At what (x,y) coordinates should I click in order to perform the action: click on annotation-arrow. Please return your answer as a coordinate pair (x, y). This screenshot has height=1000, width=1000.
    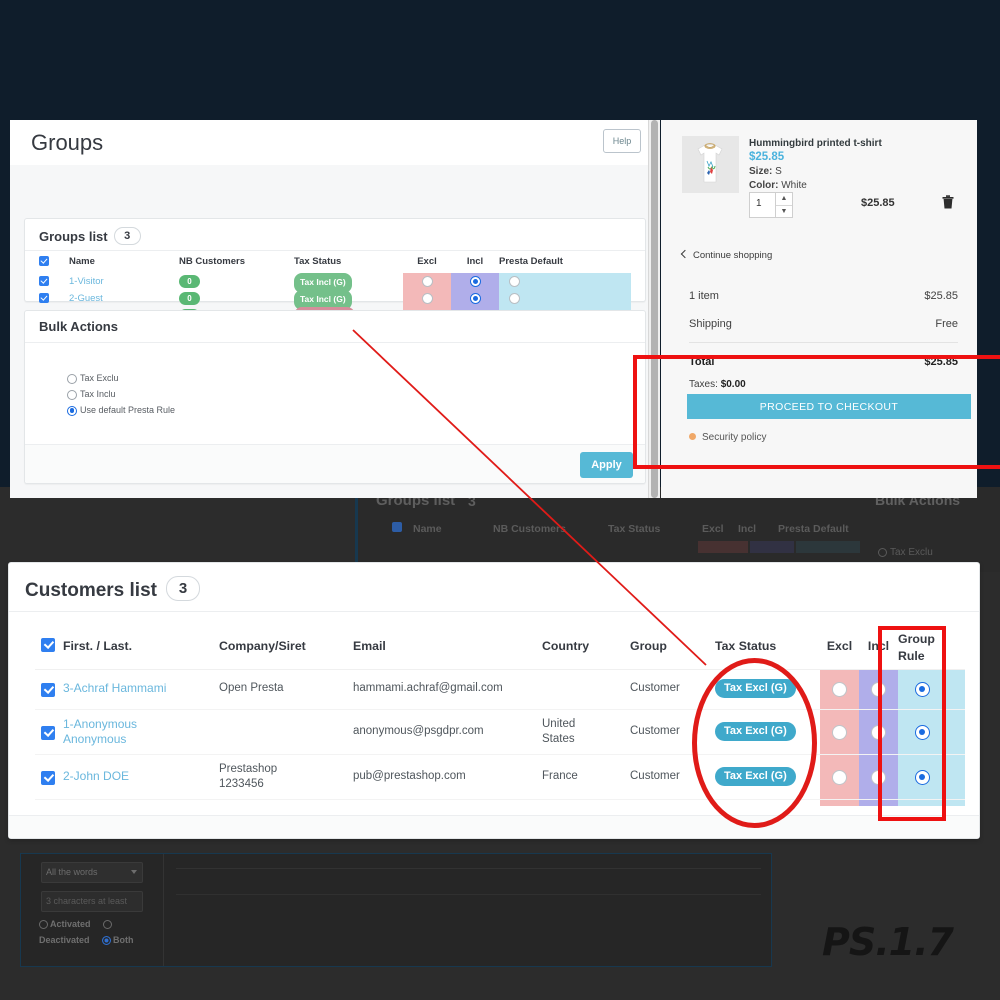
    Looking at the image, I should click on (529, 497).